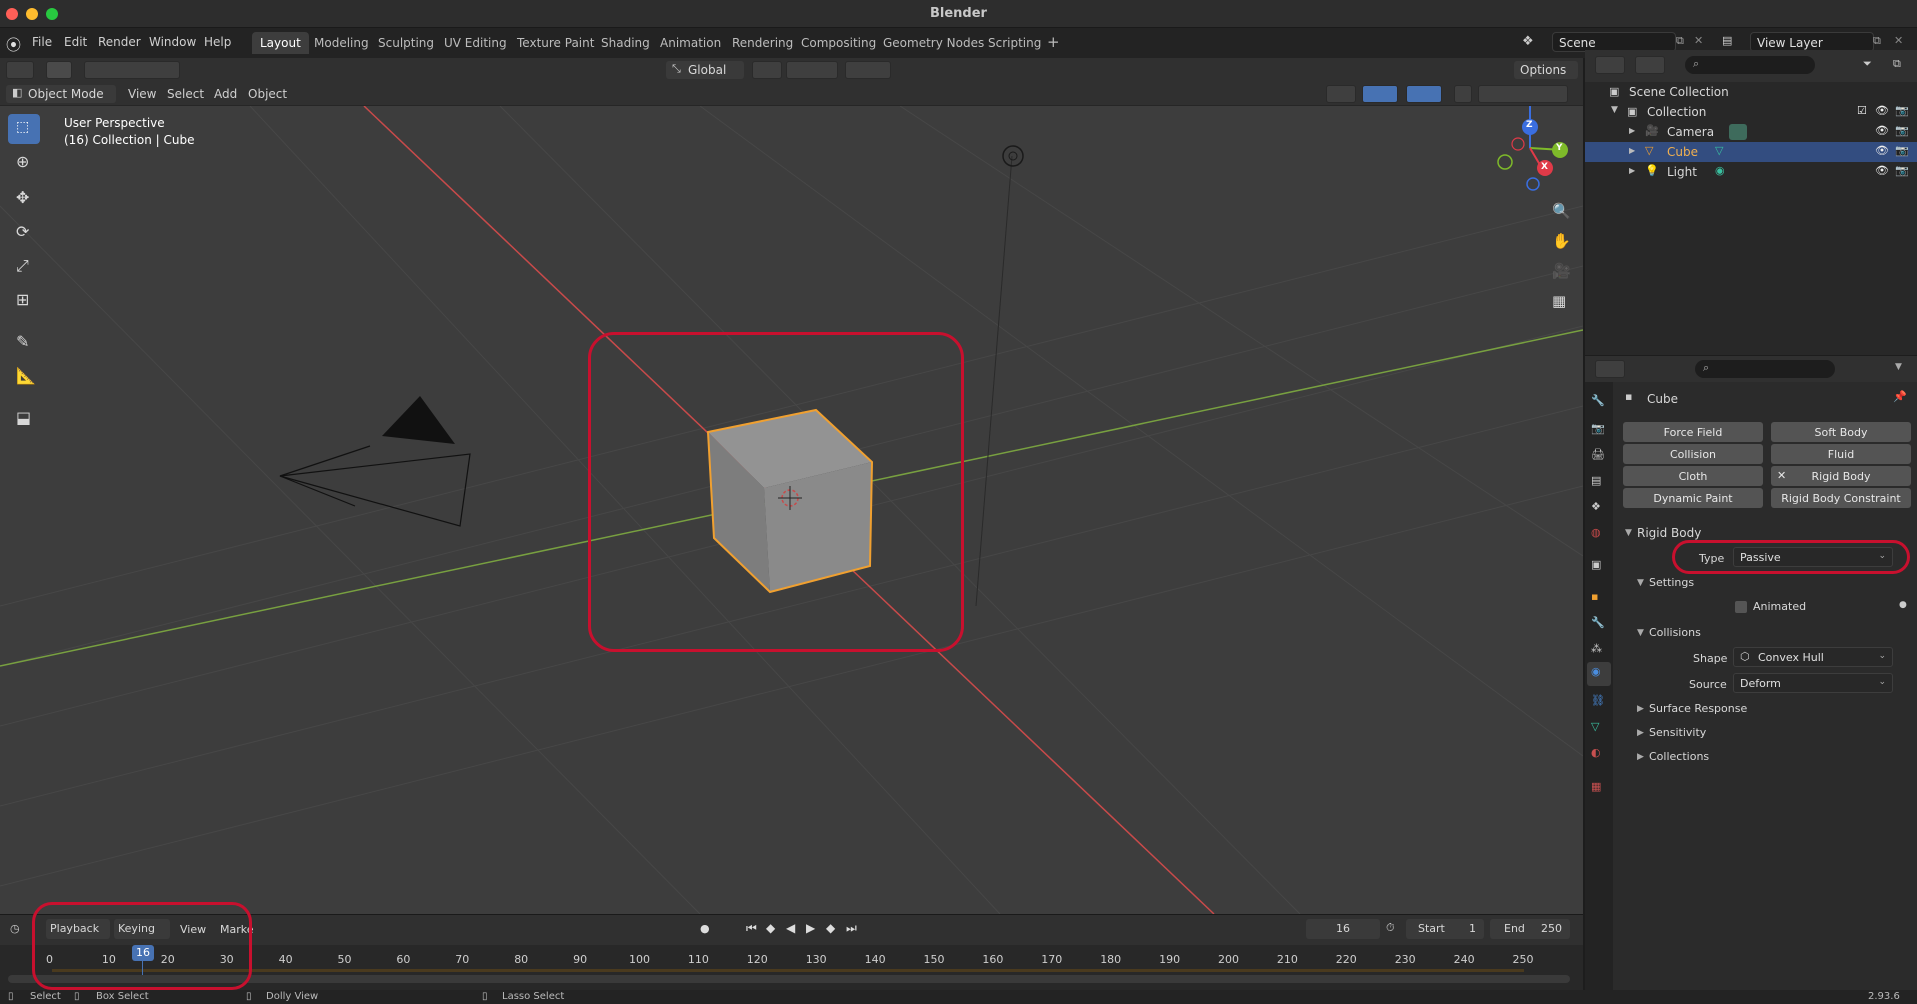 This screenshot has height=1004, width=1917. Describe the element at coordinates (933, 43) in the screenshot. I see `tab-geometry-nodes: Geometry Nodes` at that location.